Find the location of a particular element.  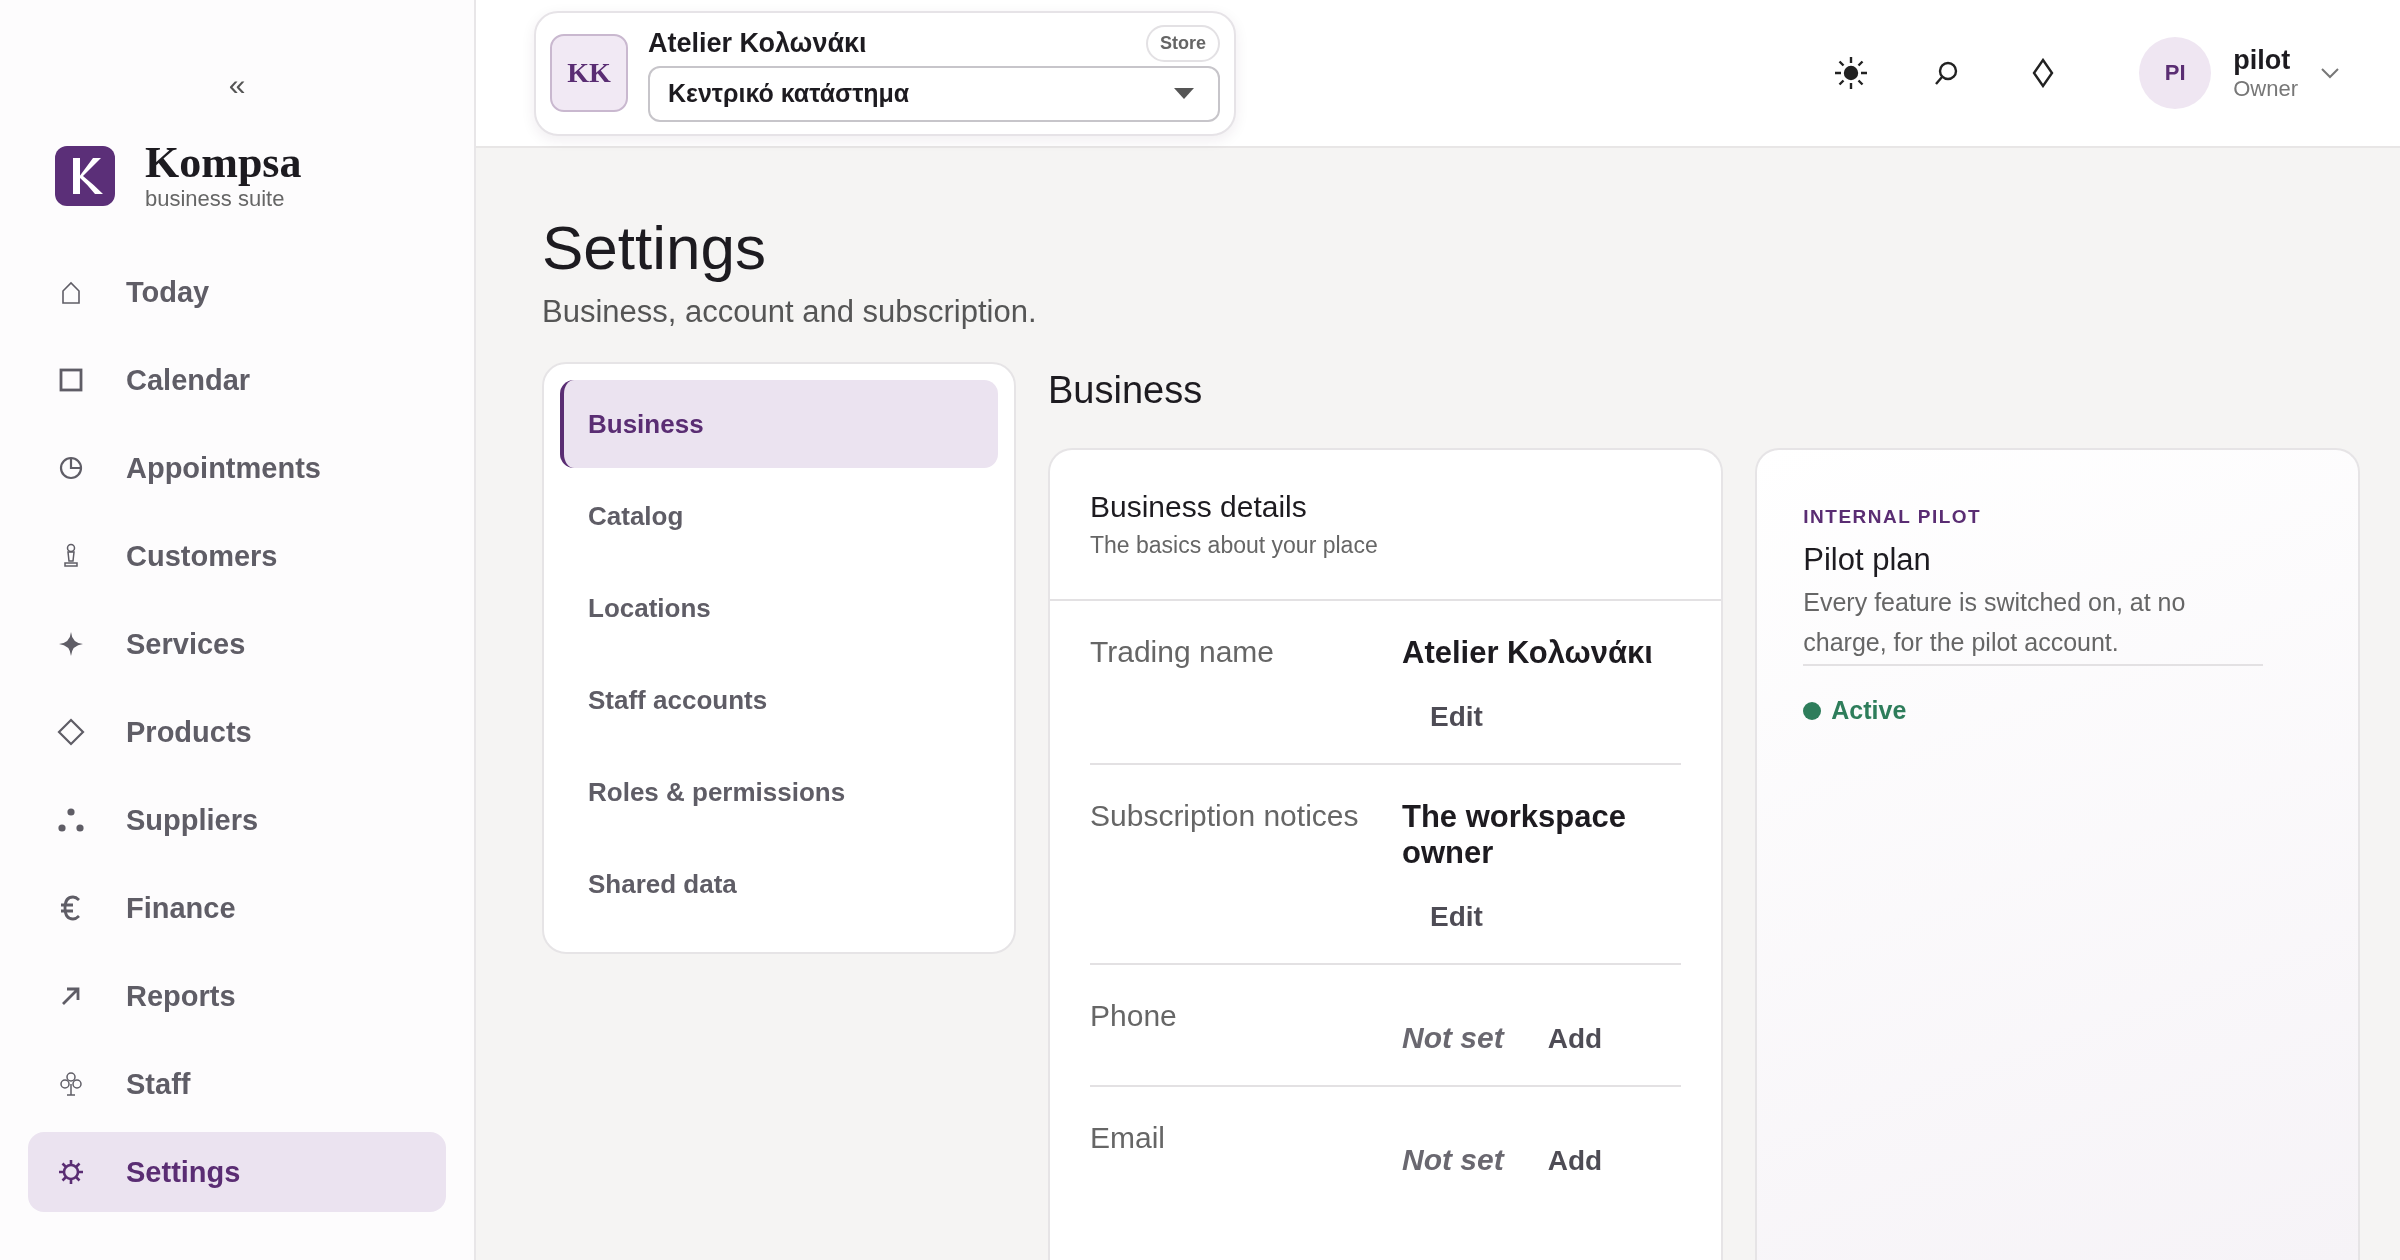

settings-nav-item: Business is located at coordinates (779, 424).